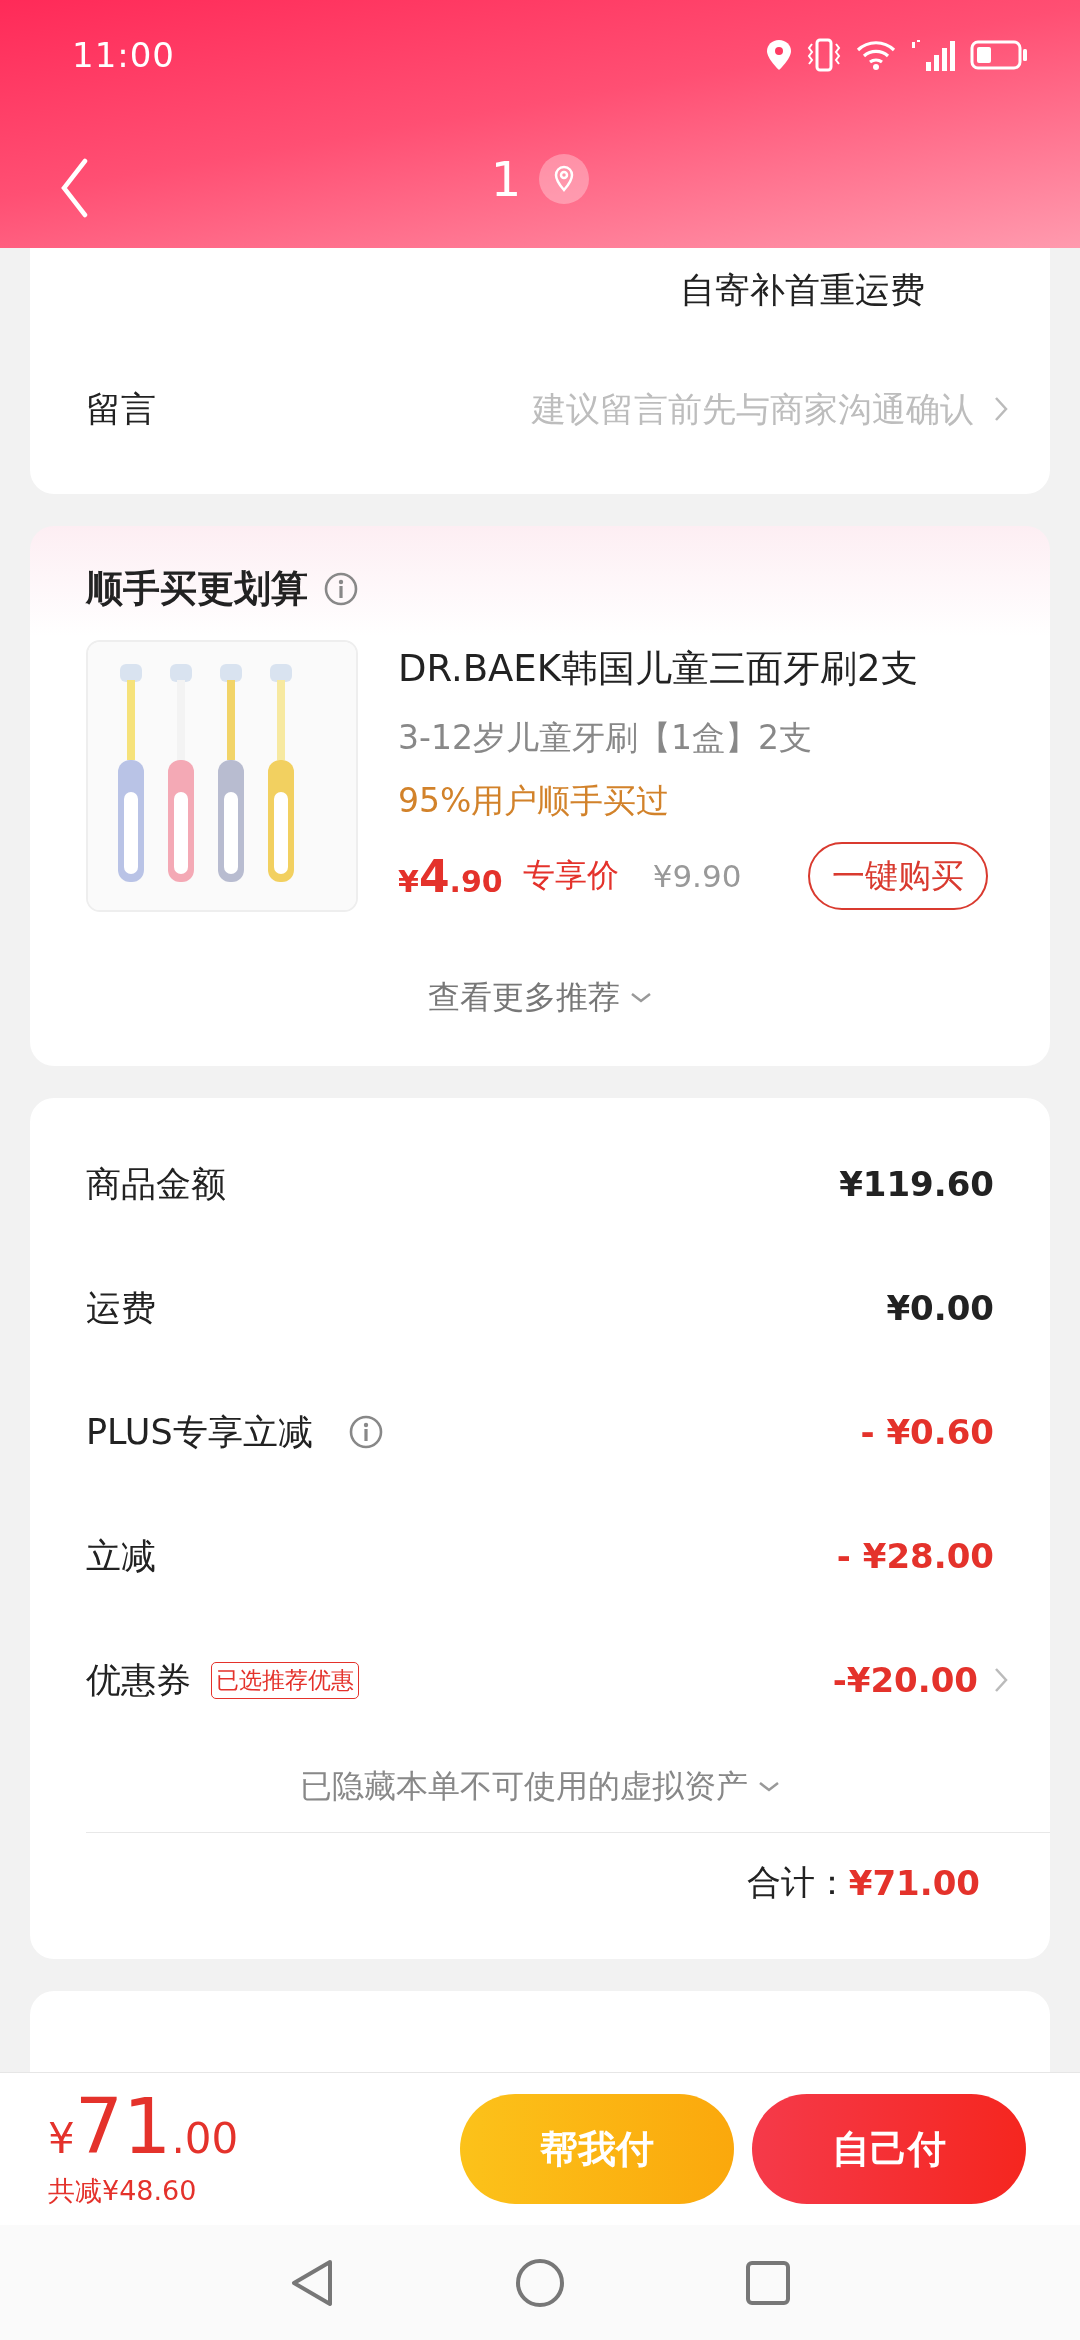 Image resolution: width=1080 pixels, height=2340 pixels. I want to click on total-label: 合计：, so click(797, 1882).